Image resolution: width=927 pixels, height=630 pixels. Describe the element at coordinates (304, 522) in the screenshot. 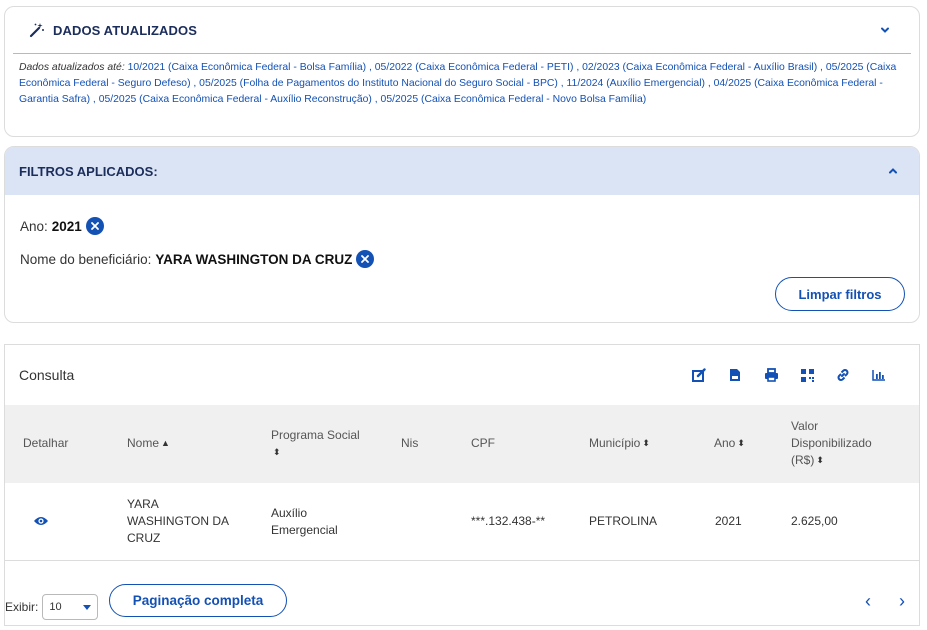

I see `cell-programa: Auxílio Emergencial` at that location.